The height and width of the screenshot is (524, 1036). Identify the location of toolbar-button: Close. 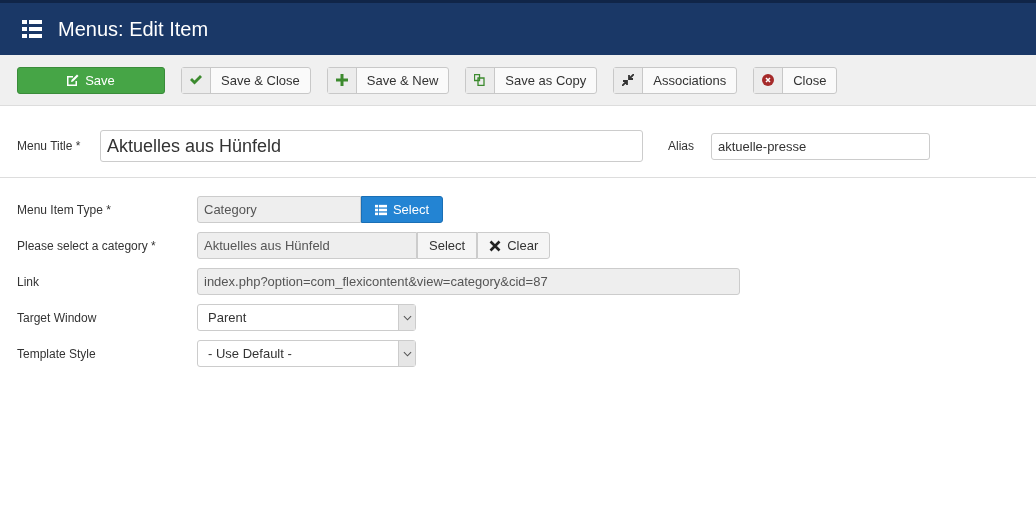
(795, 80).